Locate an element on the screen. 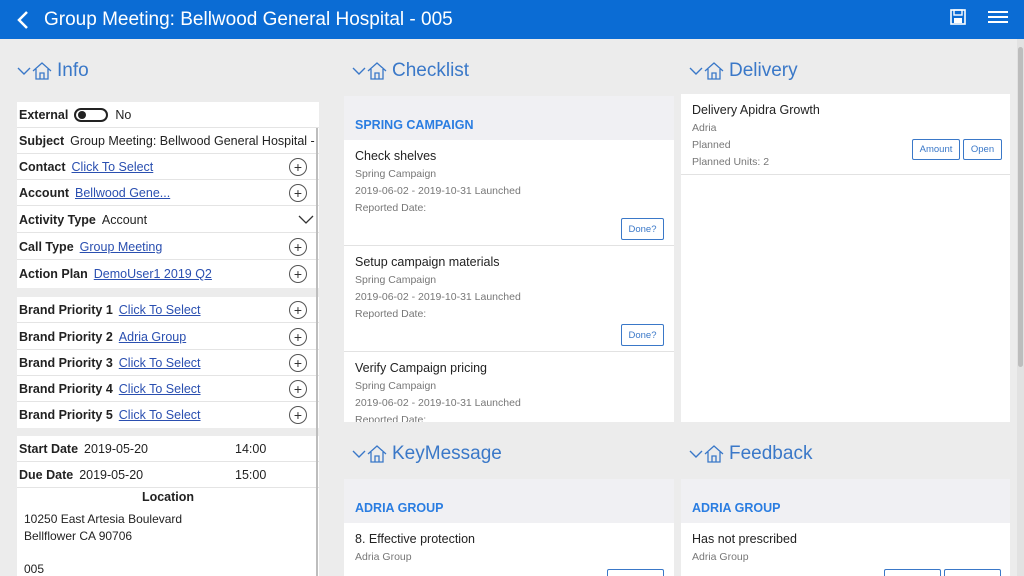  save-icon is located at coordinates (958, 17).